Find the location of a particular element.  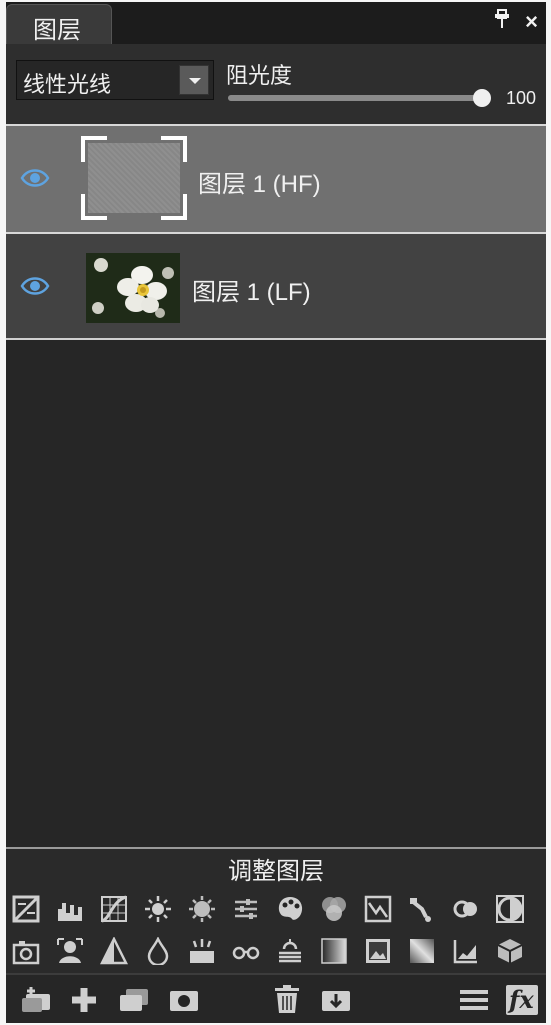

duplicate-layer-icon is located at coordinates (134, 1000).